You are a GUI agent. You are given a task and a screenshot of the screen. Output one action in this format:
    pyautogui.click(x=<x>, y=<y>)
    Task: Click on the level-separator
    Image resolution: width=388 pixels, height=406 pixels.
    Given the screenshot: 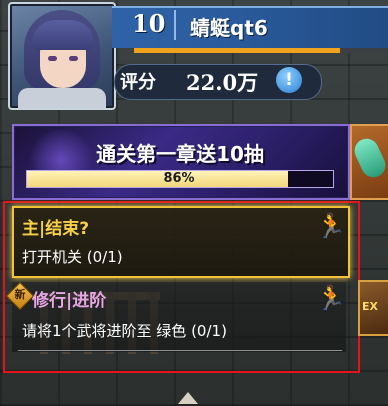 What is the action you would take?
    pyautogui.click(x=175, y=25)
    